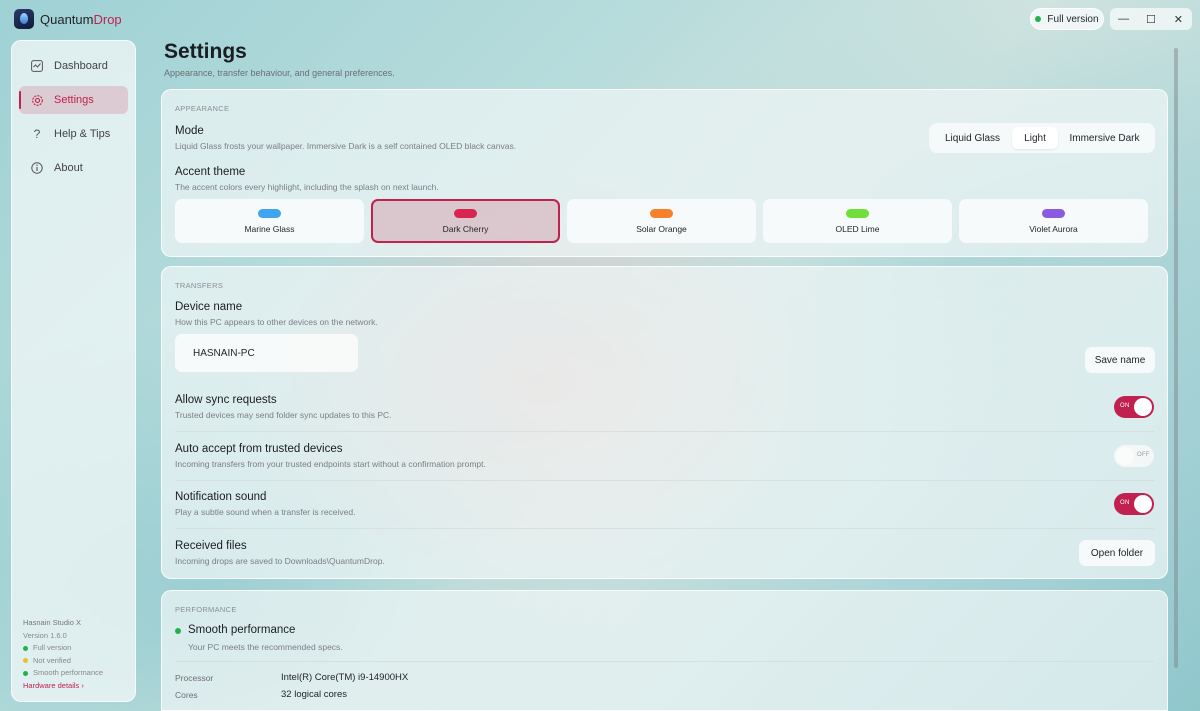  Describe the element at coordinates (242, 630) in the screenshot. I see `performance-status-title: Smooth performance` at that location.